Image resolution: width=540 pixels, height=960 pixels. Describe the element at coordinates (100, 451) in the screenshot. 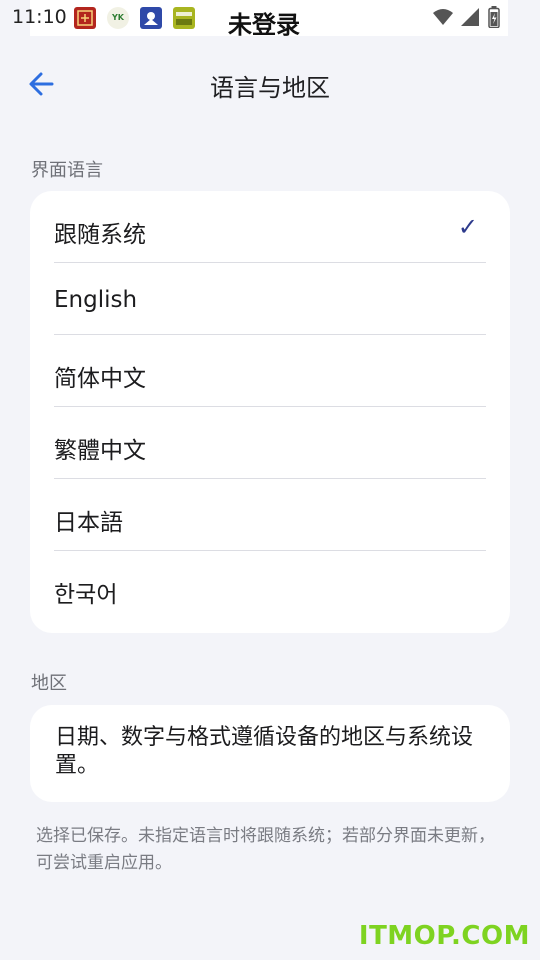

I see `language-option-label: 繁體中文` at that location.